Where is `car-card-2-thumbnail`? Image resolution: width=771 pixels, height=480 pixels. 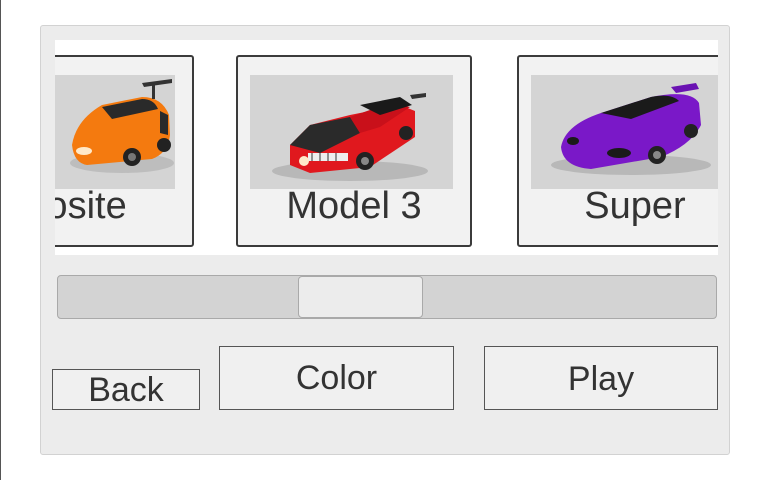
car-card-2-thumbnail is located at coordinates (351, 132).